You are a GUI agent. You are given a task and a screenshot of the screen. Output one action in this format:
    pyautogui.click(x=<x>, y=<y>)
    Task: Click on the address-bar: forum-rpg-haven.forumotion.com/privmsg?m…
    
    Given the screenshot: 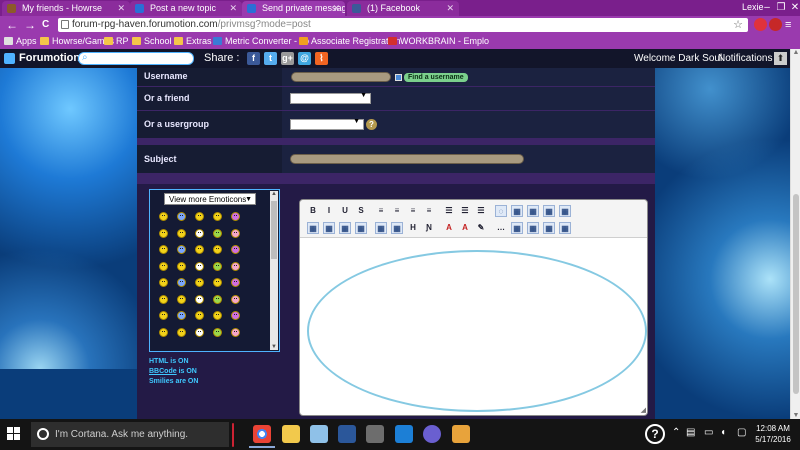 What is the action you would take?
    pyautogui.click(x=403, y=25)
    